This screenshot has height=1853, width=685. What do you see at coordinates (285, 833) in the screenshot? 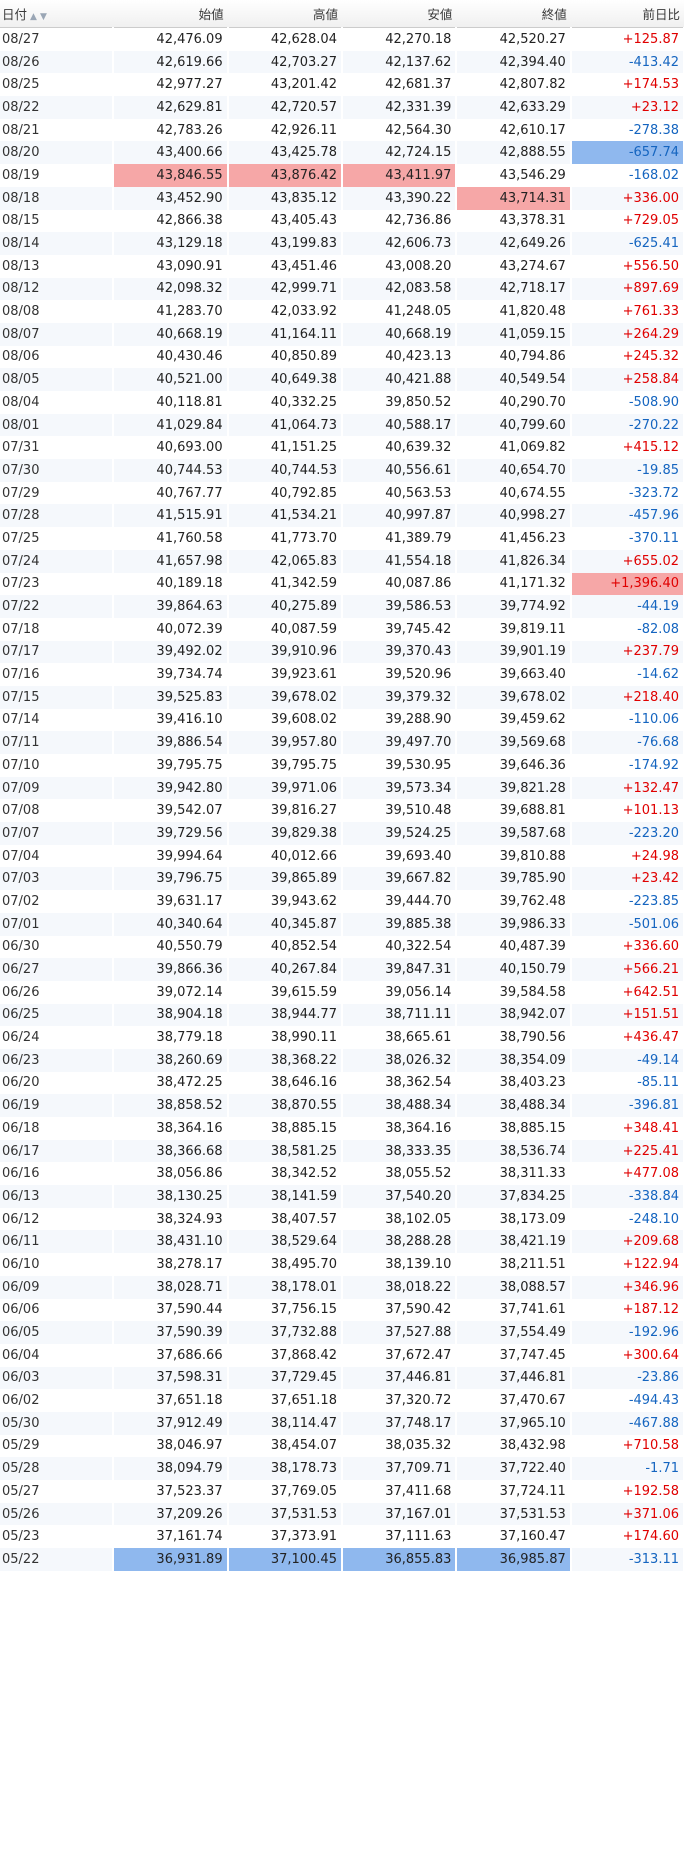
I see `cell-high: 39,829.38` at bounding box center [285, 833].